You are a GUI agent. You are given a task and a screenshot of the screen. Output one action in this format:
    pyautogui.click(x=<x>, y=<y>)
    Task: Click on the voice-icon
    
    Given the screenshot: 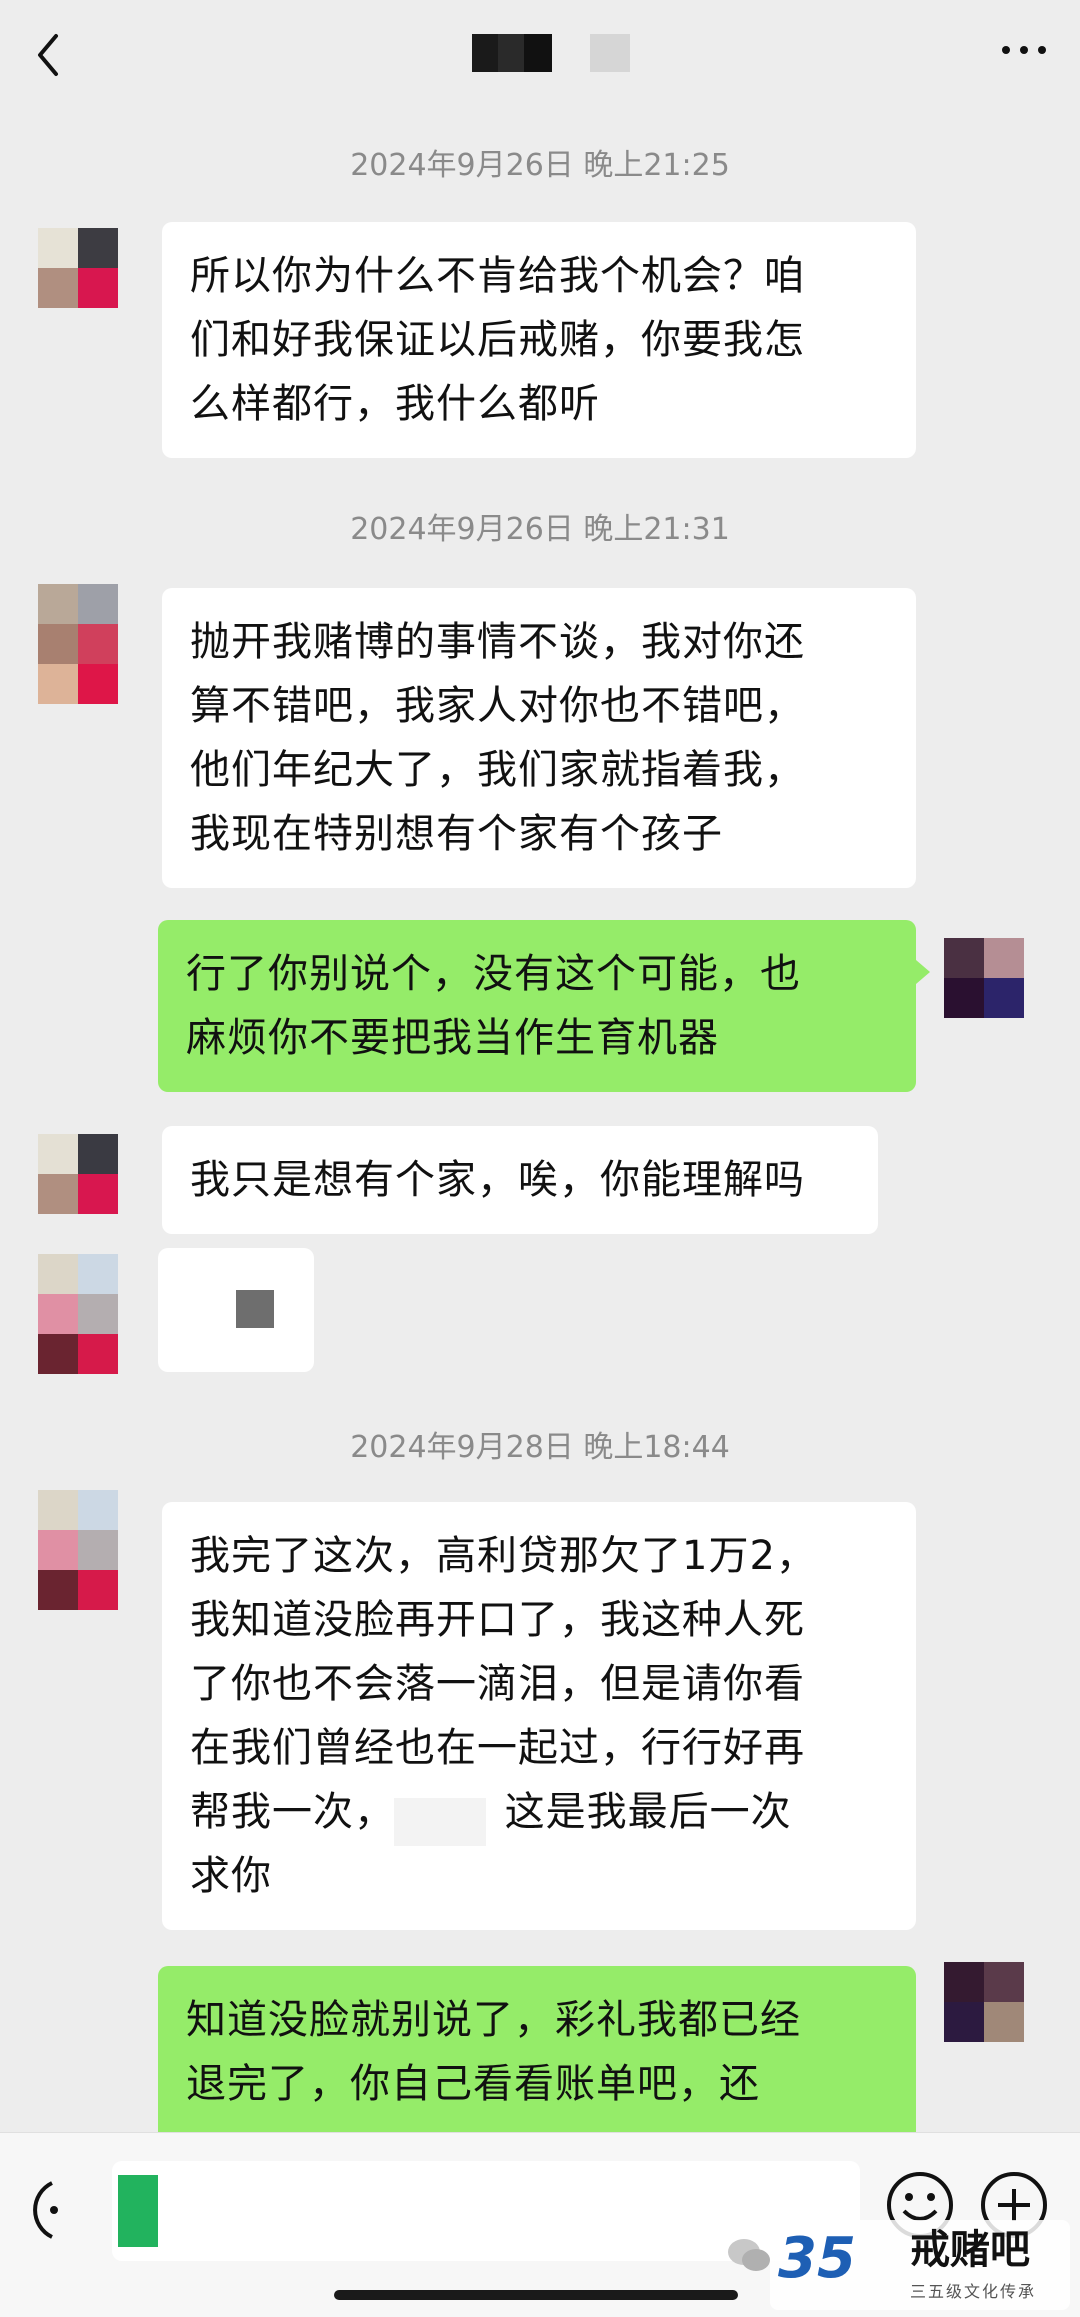 What is the action you would take?
    pyautogui.click(x=47, y=2210)
    